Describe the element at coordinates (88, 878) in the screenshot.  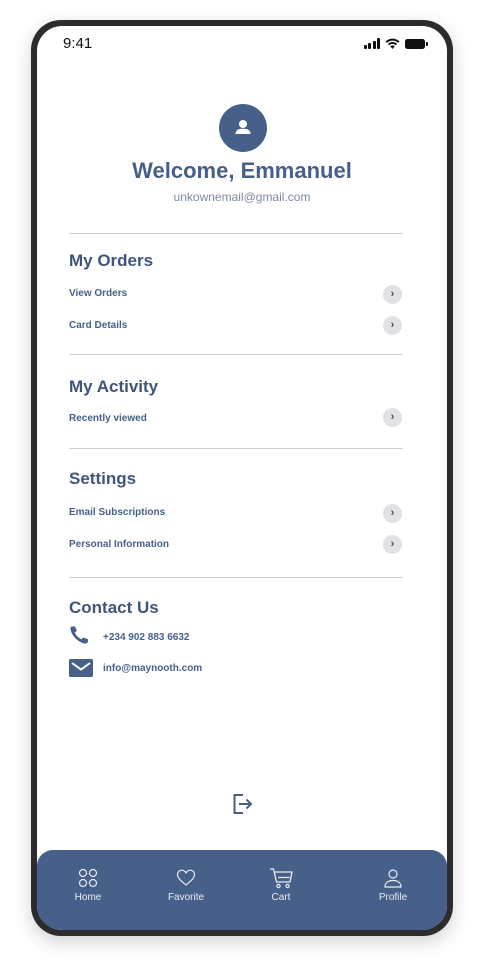
I see `grid-icon` at that location.